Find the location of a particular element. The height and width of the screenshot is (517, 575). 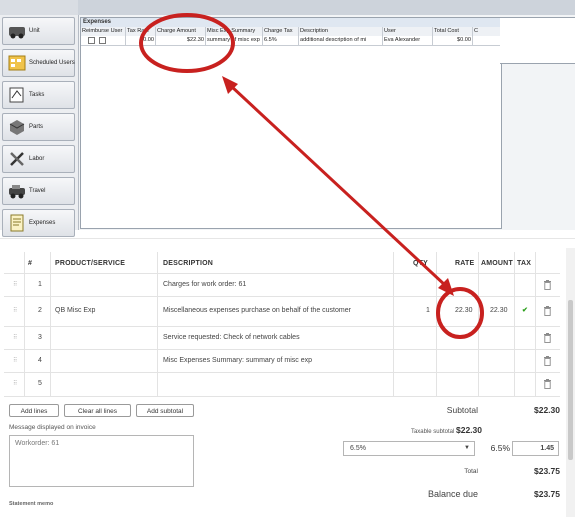

cell-user: Eva Alexander is located at coordinates (408, 40).